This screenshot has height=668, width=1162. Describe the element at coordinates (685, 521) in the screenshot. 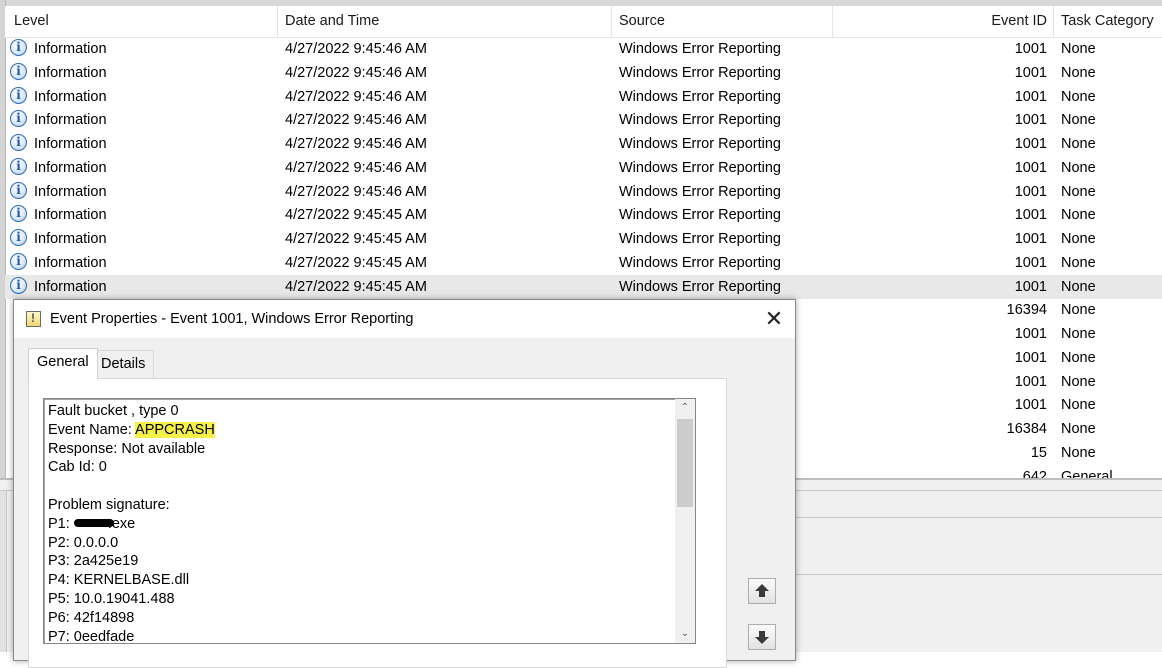

I see `vertical-scrollbar: ⌃ ⌄` at that location.